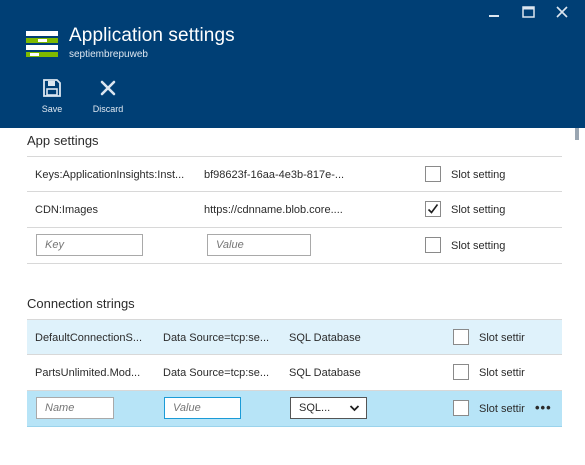  Describe the element at coordinates (108, 109) in the screenshot. I see `discard-label: Discard` at that location.